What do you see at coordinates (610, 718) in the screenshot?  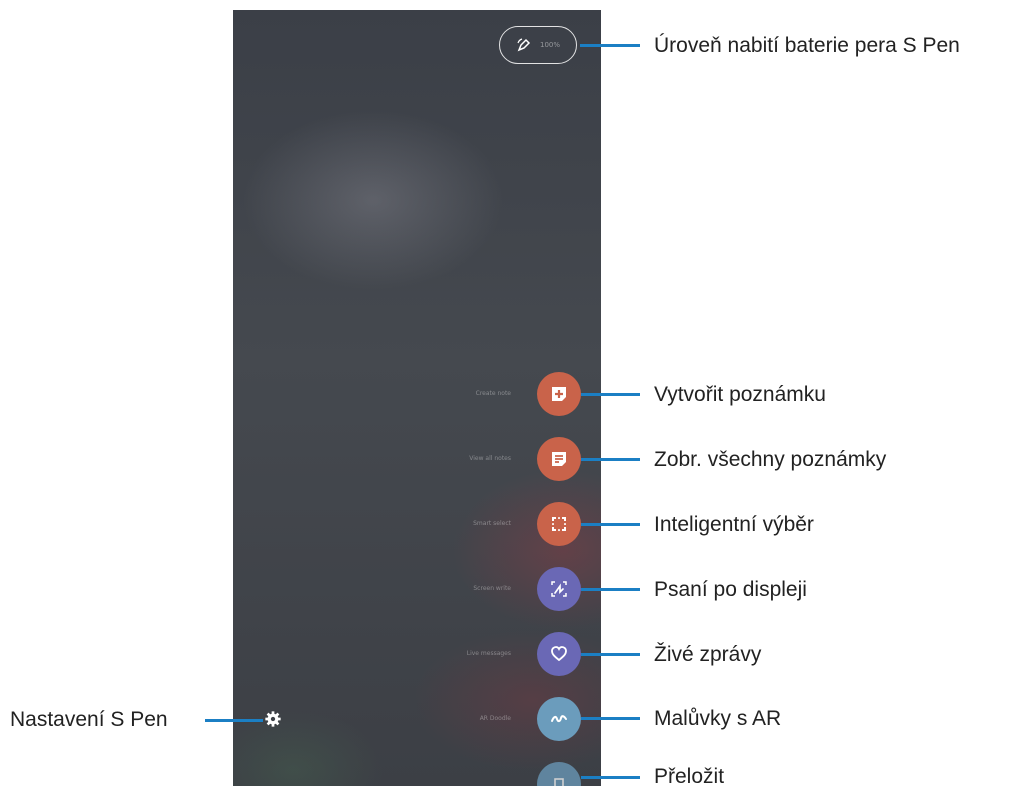 I see `callout-line-ar-doodle` at bounding box center [610, 718].